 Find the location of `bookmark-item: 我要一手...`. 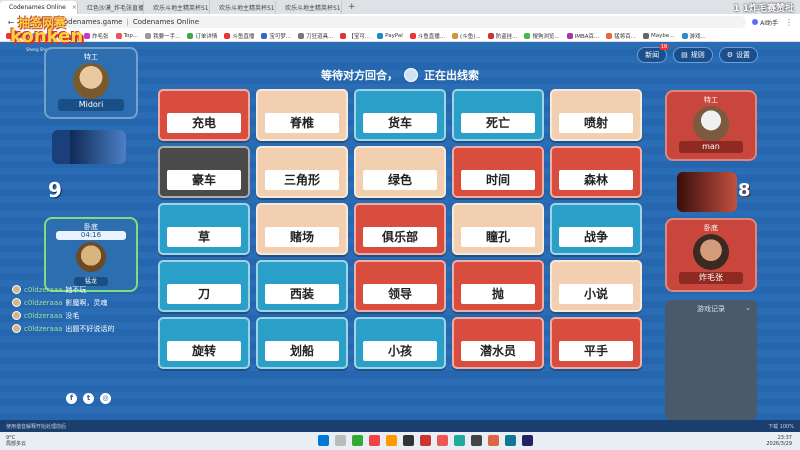

bookmark-item: 我要一手... is located at coordinates (162, 36).